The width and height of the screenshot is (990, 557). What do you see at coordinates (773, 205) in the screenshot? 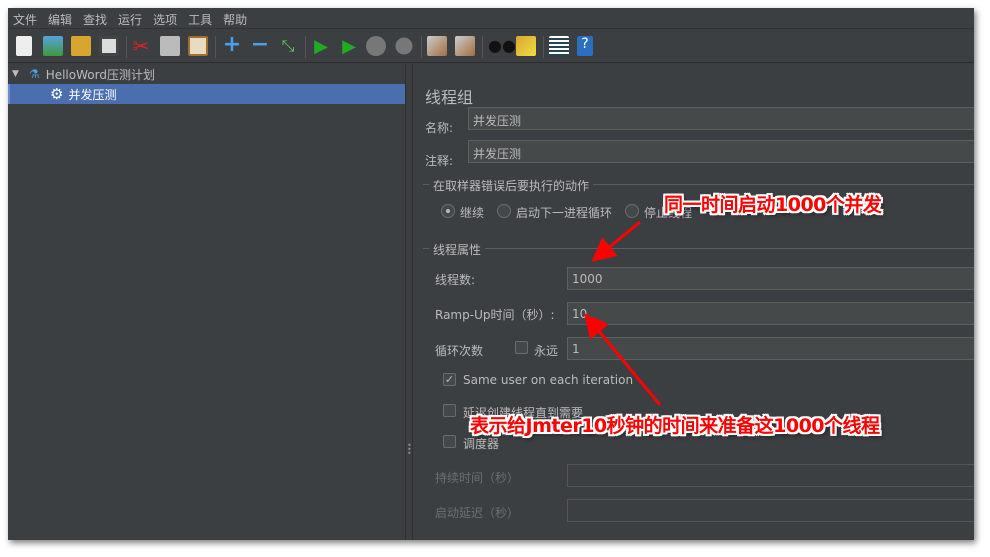
I see `annotation-top: 同一时间启动1000个并发` at bounding box center [773, 205].